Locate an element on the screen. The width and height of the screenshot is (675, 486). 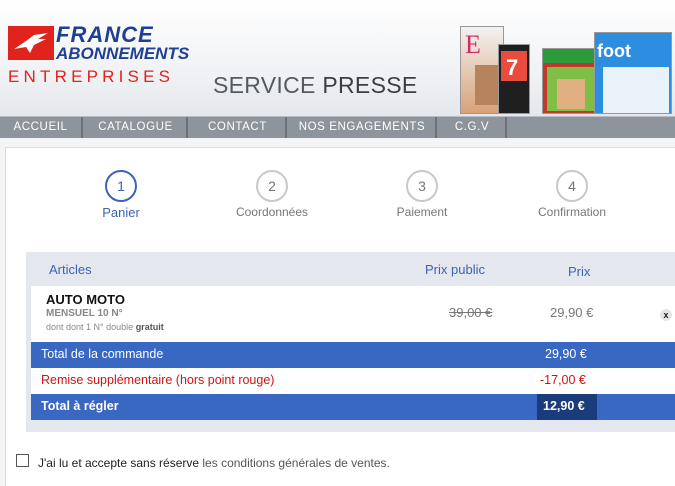
step-paiement: 3 Paiement is located at coordinates (422, 194).